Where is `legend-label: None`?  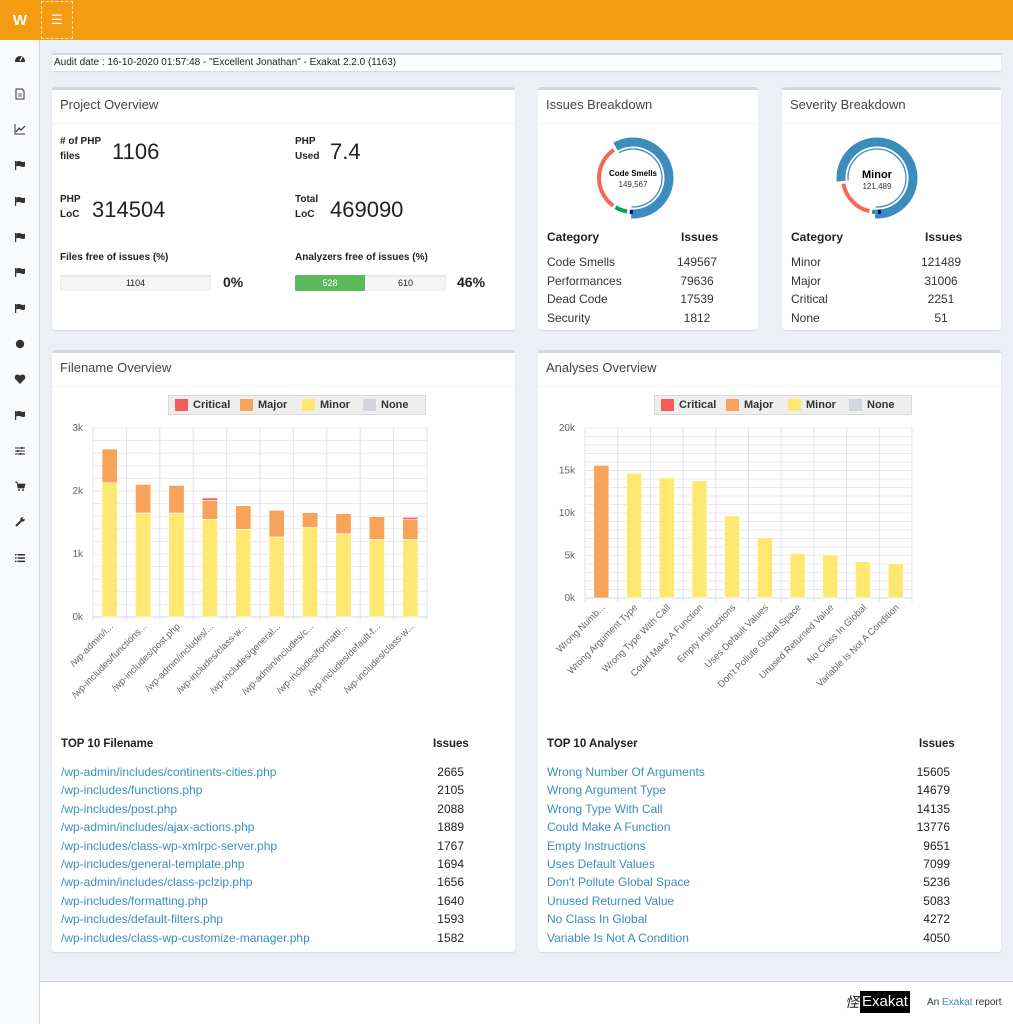
legend-label: None is located at coordinates (395, 405).